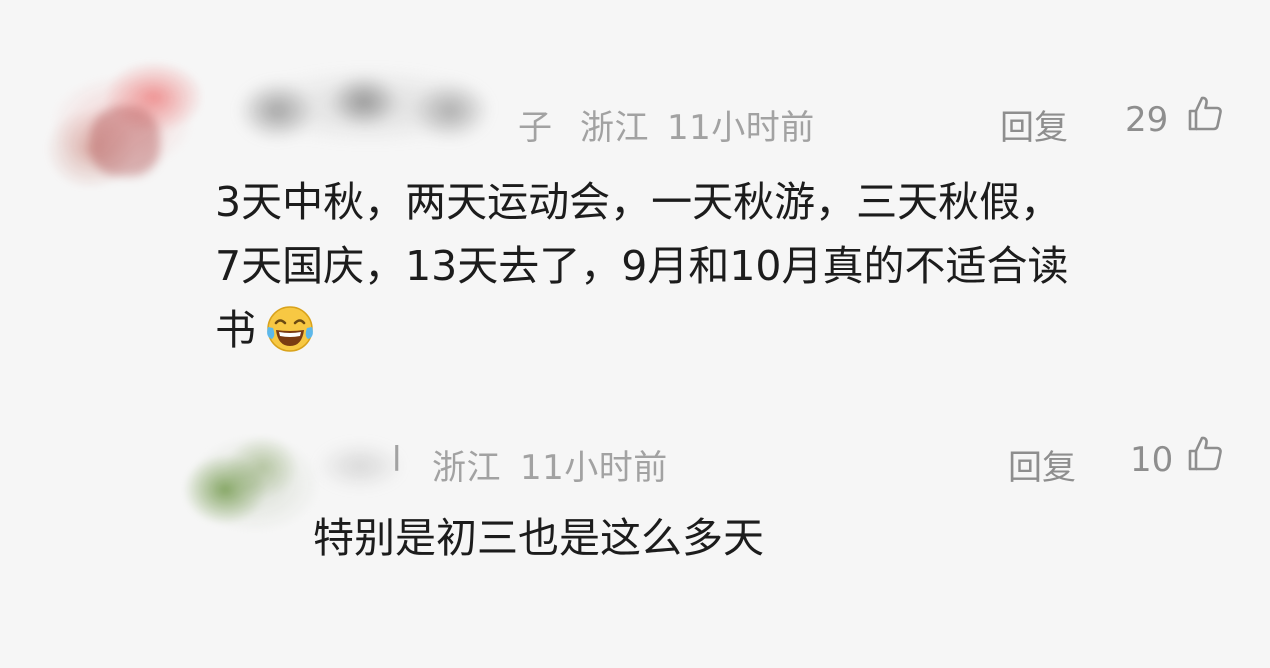 The height and width of the screenshot is (668, 1270). Describe the element at coordinates (370, 106) in the screenshot. I see `username-blurred` at that location.